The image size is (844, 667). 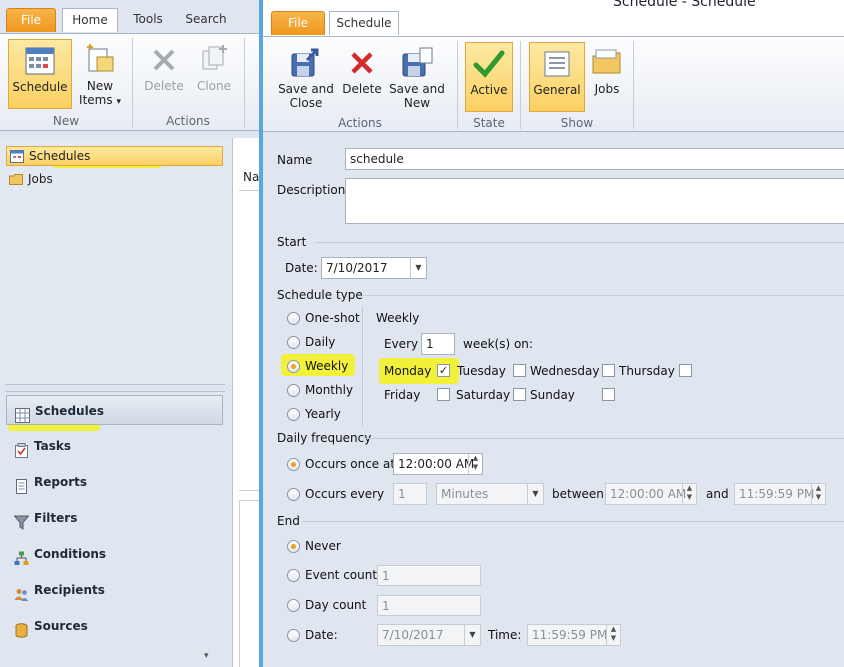 I want to click on tree-item-label: Jobs, so click(x=40, y=179).